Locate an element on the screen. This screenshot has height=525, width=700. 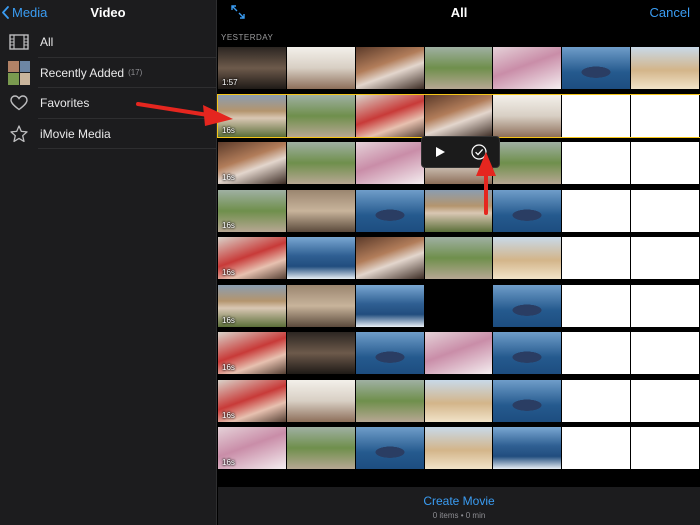
recent-thumbnail-icon is located at coordinates (19, 72).